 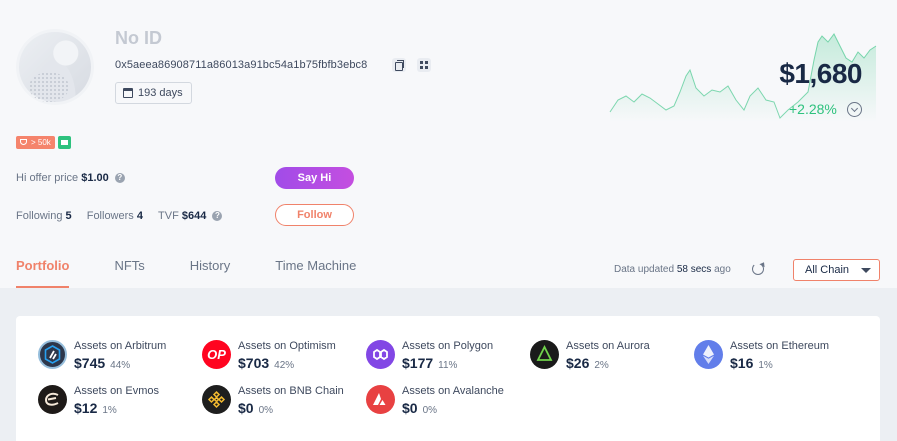 I want to click on asset-value: $26, so click(x=578, y=363).